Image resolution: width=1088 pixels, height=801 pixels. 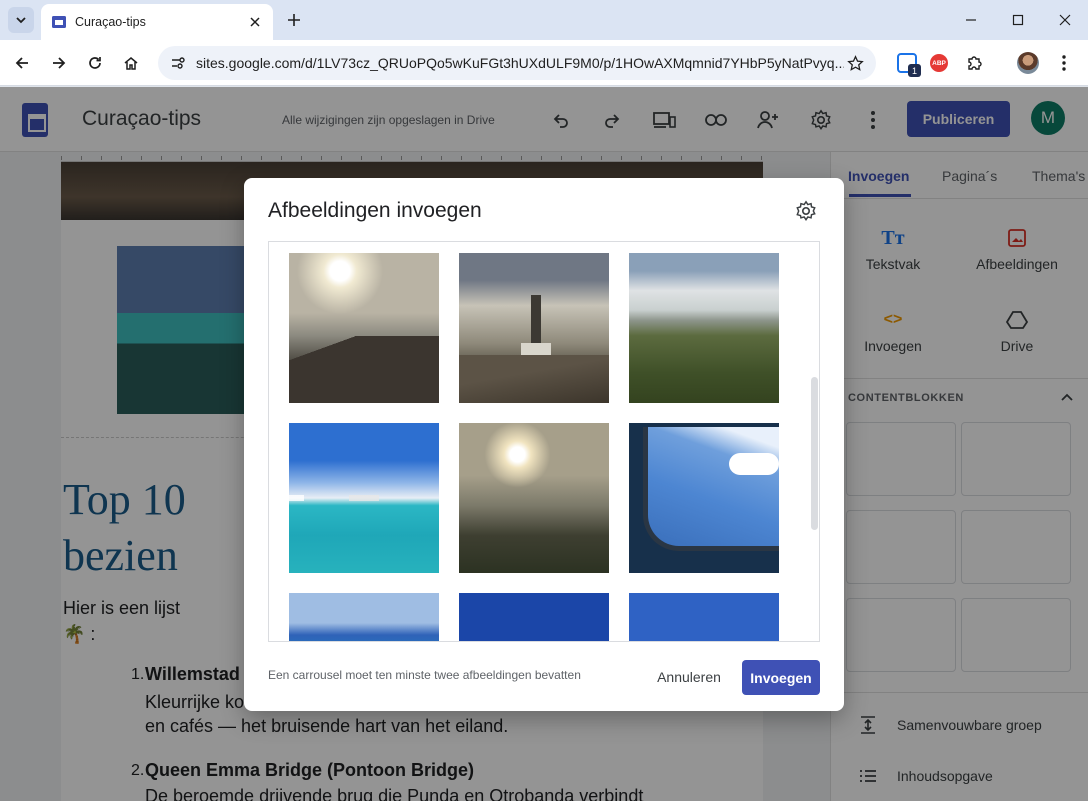 I want to click on back-button, so click(x=22, y=63).